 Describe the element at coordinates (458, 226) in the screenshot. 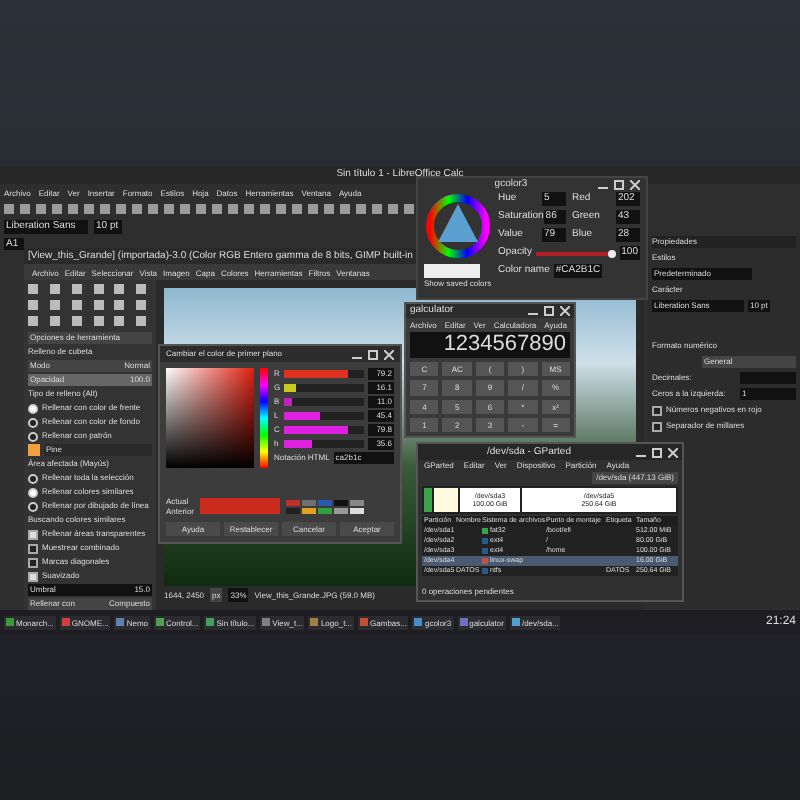

I see `color-wheel-drawing` at that location.